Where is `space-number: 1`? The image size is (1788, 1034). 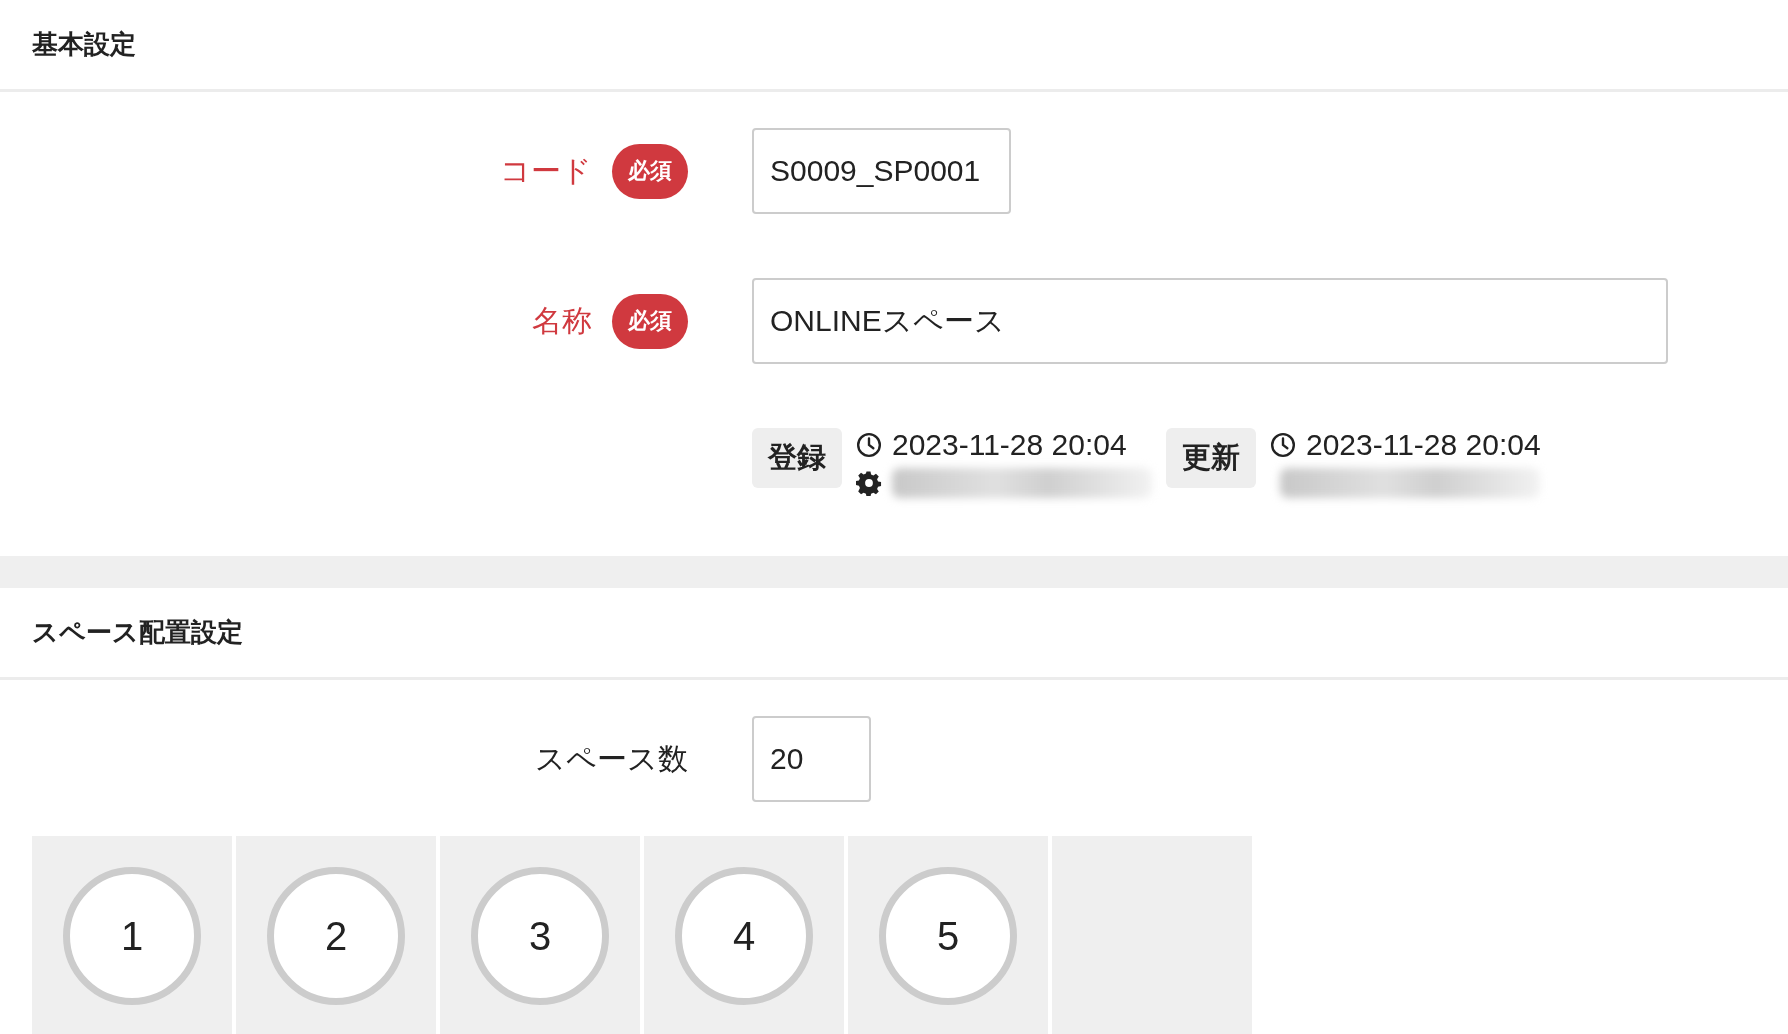
space-number: 1 is located at coordinates (132, 936).